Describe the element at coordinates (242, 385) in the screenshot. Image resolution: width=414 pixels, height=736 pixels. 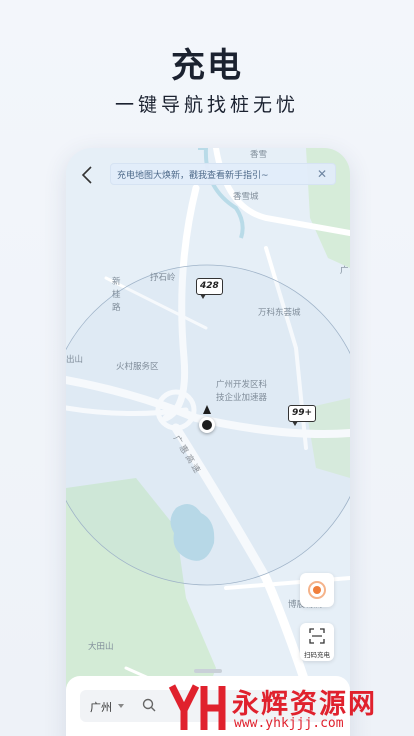
I see `map-label: 广州开发区科` at that location.